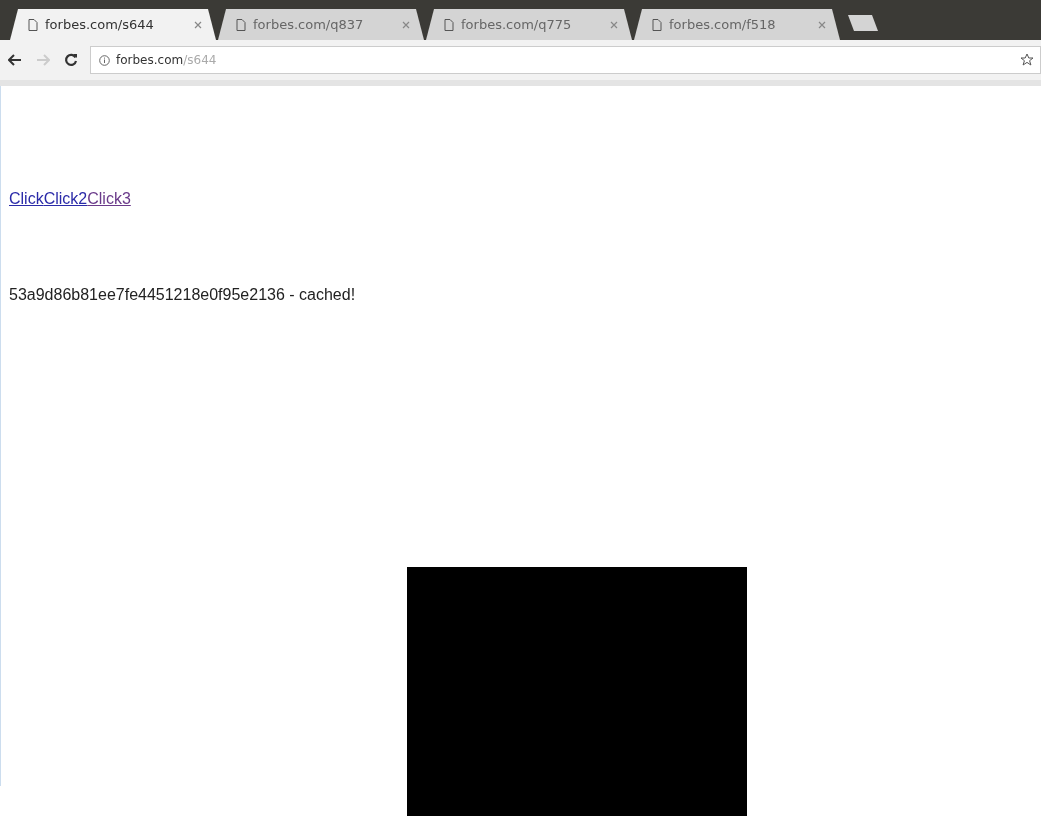 The image size is (1041, 816). What do you see at coordinates (71, 60) in the screenshot?
I see `reload-icon` at bounding box center [71, 60].